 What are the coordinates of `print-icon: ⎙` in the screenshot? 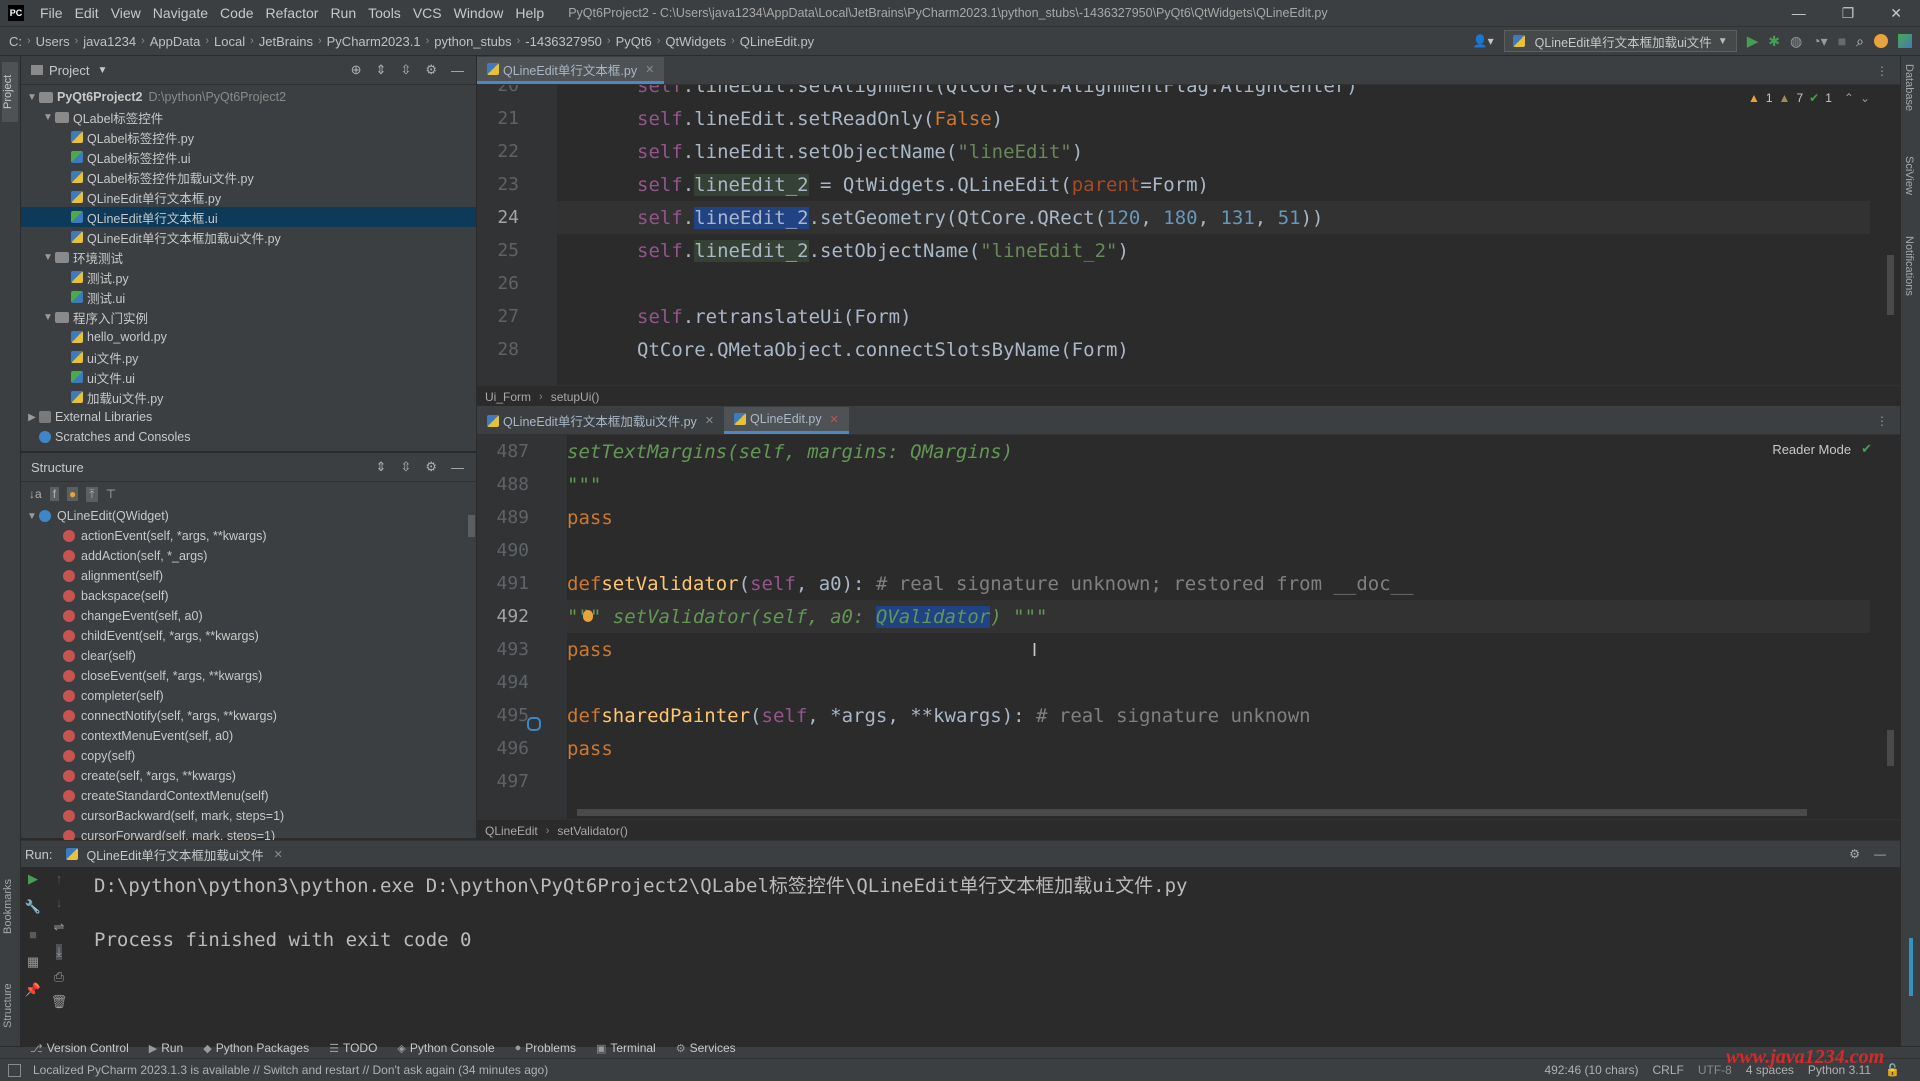 It's located at (59, 977).